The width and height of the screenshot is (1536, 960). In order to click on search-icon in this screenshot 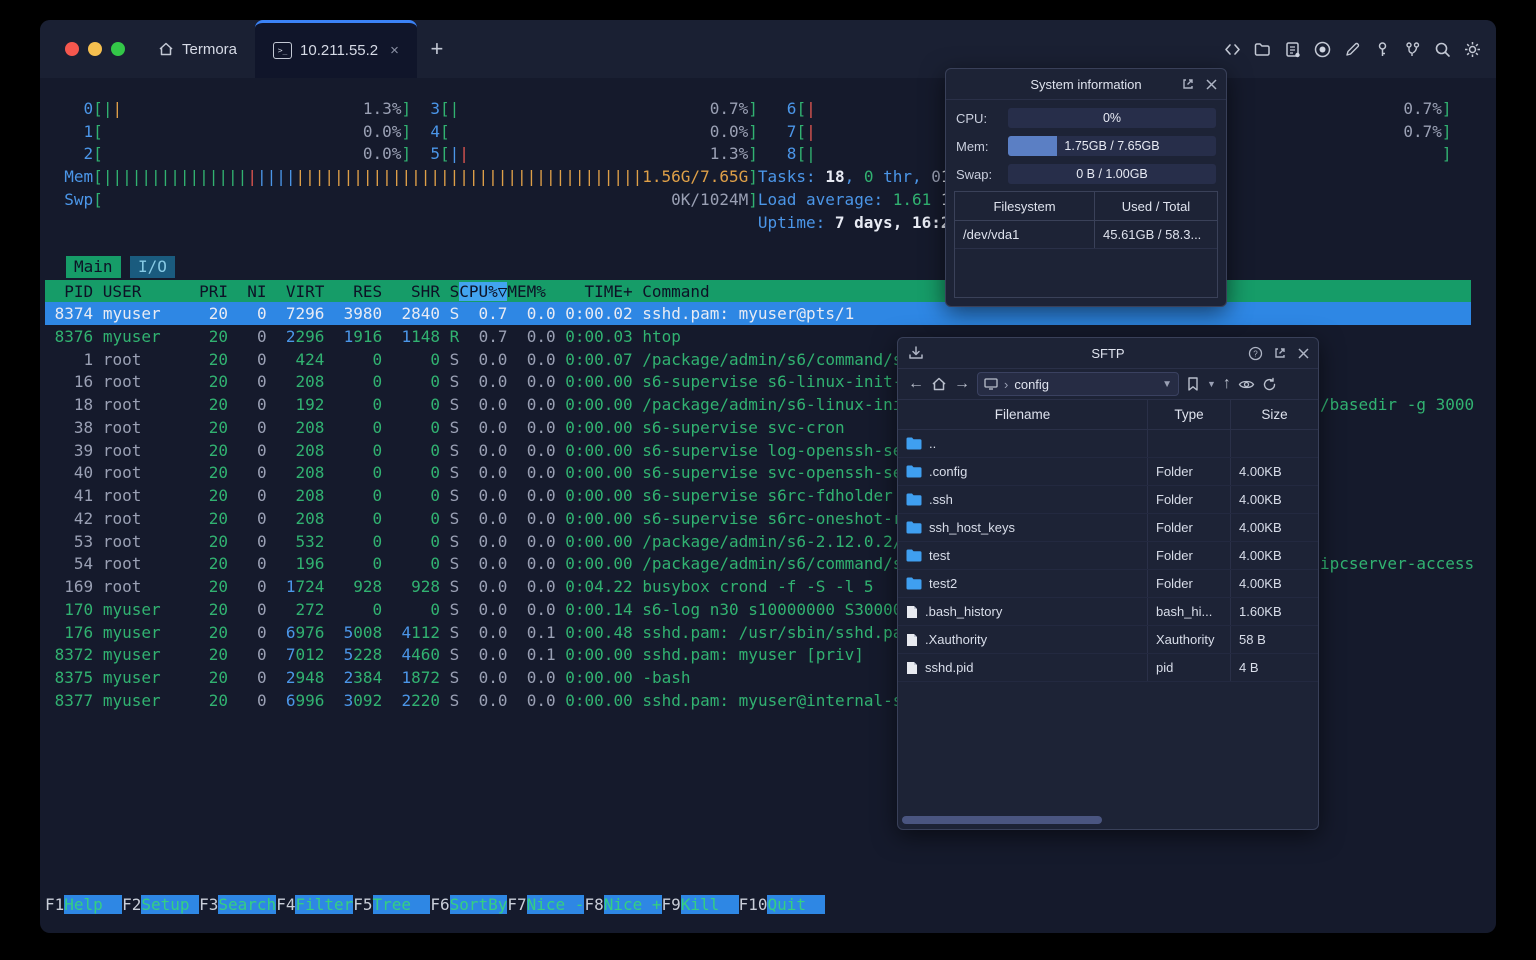, I will do `click(1442, 49)`.